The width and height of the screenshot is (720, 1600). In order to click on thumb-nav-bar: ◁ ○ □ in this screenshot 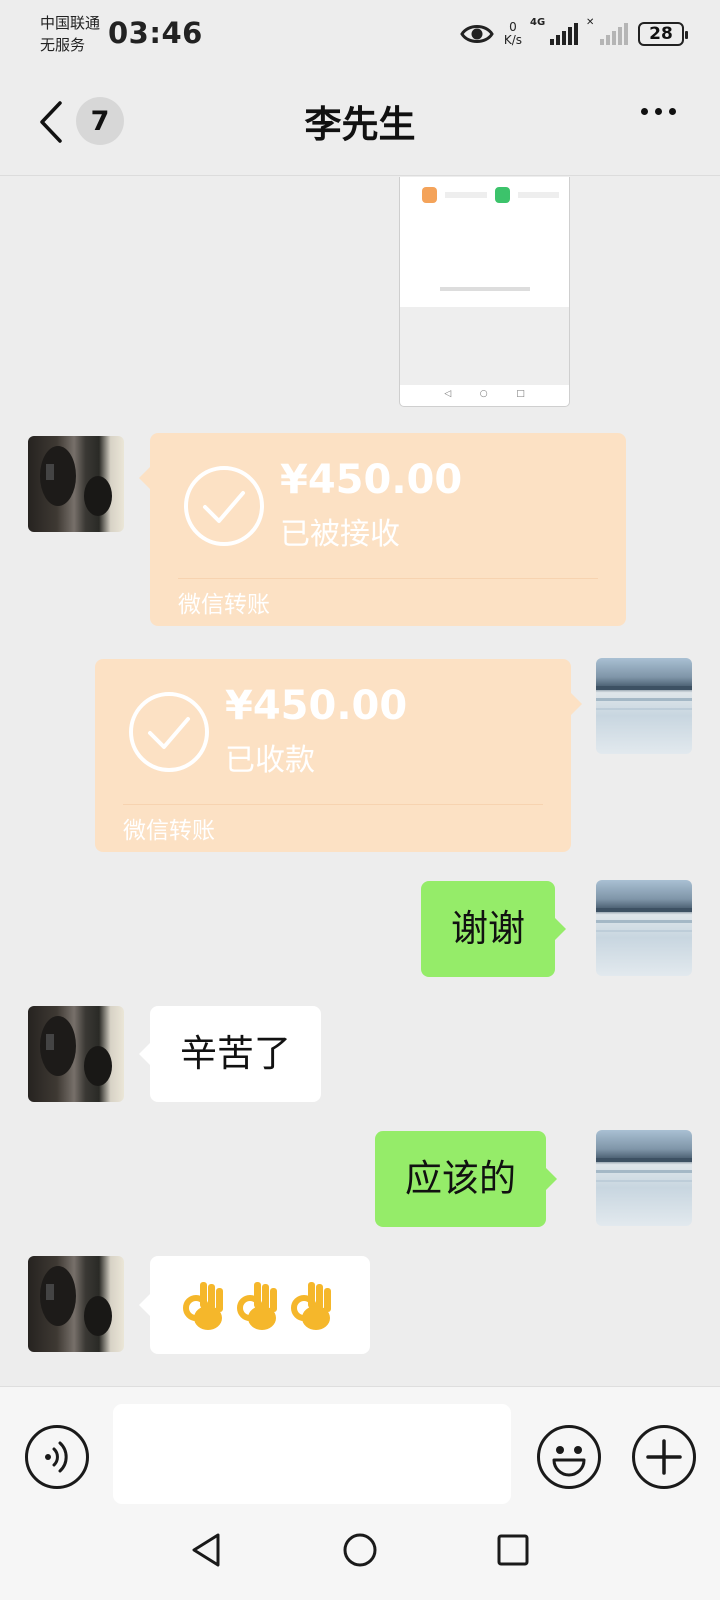, I will do `click(484, 394)`.